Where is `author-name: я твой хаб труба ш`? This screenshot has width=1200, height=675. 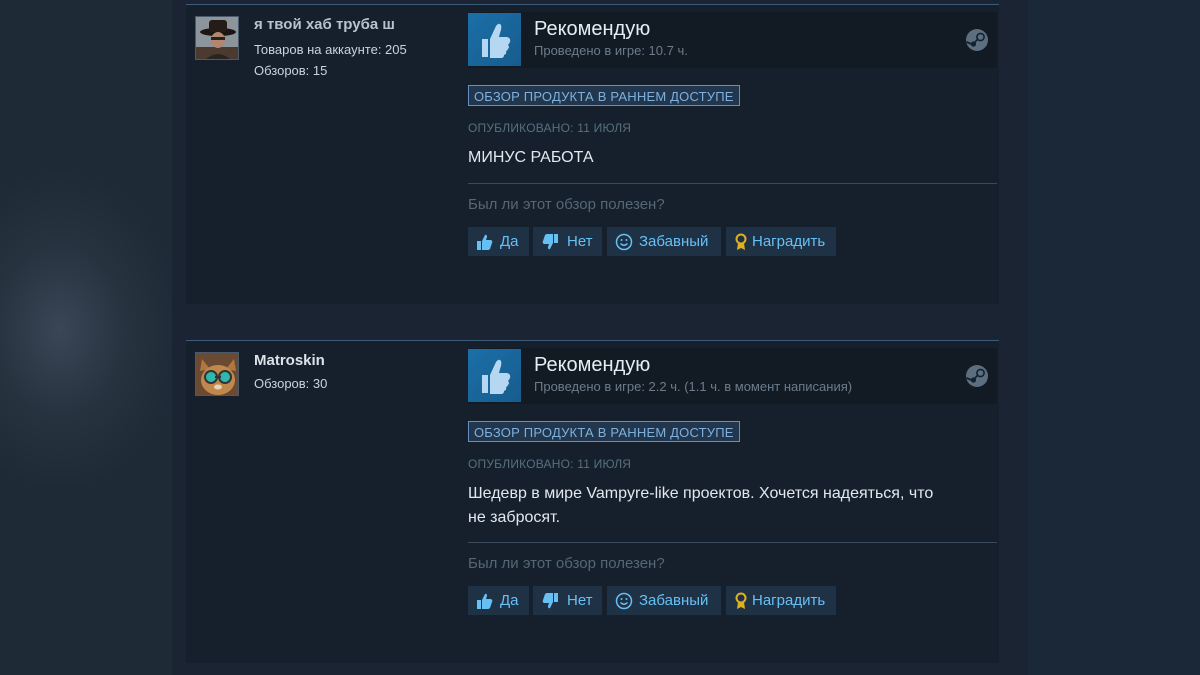
author-name: я твой хаб труба ш is located at coordinates (324, 24).